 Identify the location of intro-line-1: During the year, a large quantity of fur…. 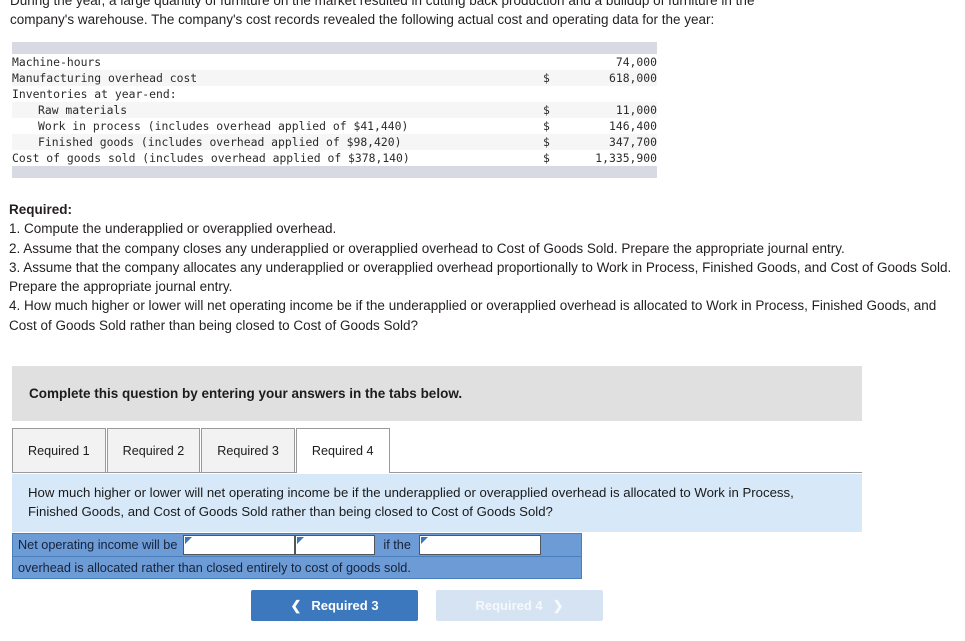
(382, 4).